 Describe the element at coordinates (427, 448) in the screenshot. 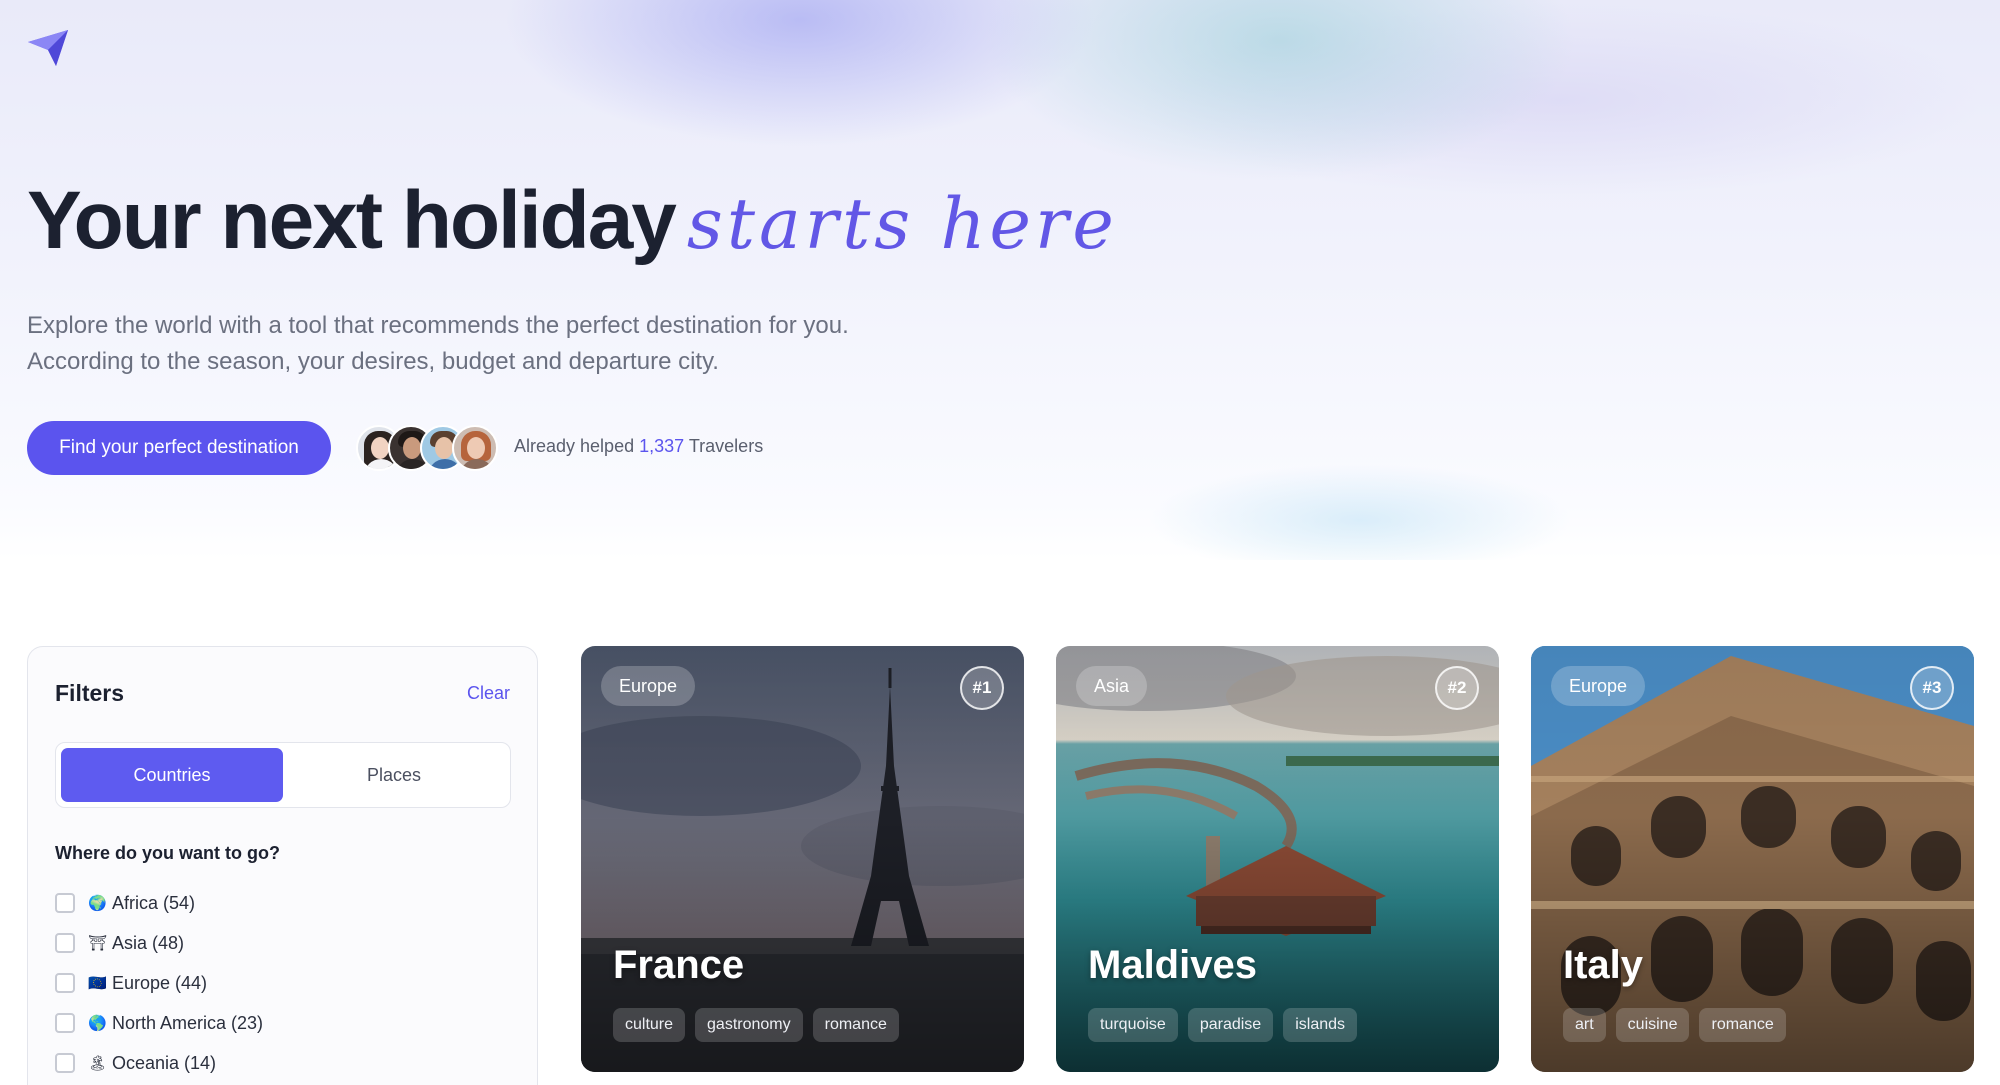

I see `traveler-avatars` at that location.